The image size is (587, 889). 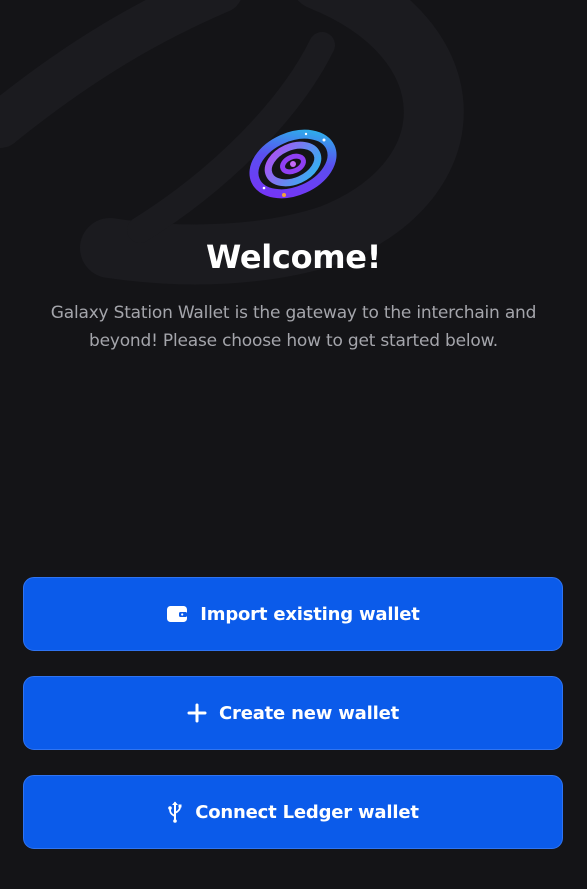 What do you see at coordinates (309, 713) in the screenshot?
I see `create-new-wallet-label: Create new wallet` at bounding box center [309, 713].